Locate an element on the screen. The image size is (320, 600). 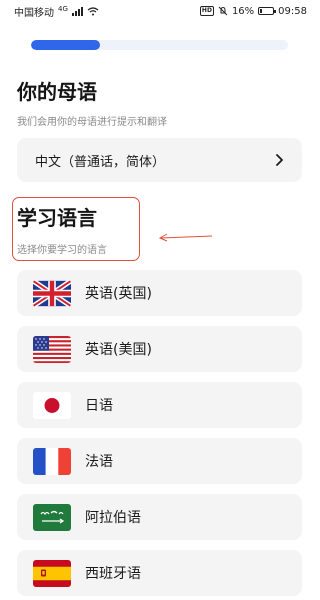
signal-icon is located at coordinates (77, 11).